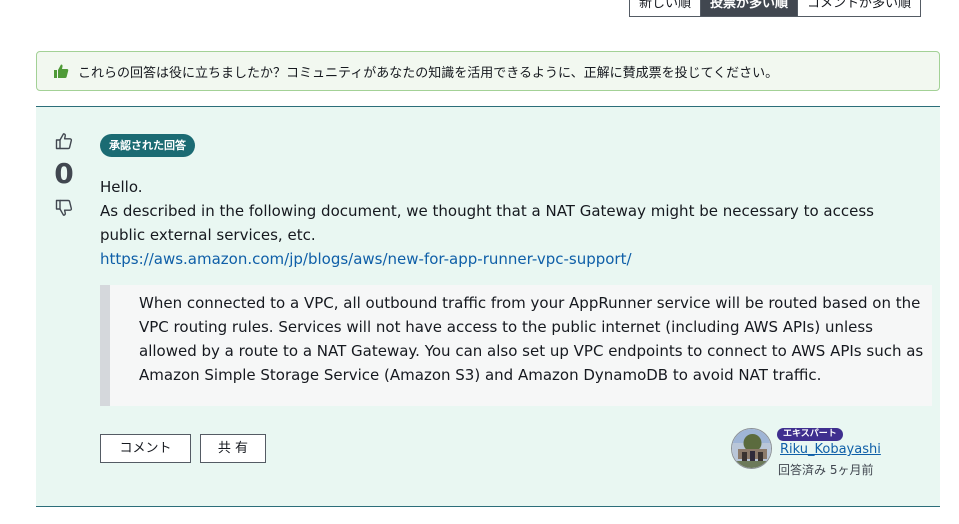 The image size is (959, 524). Describe the element at coordinates (64, 173) in the screenshot. I see `vote-count: 0` at that location.